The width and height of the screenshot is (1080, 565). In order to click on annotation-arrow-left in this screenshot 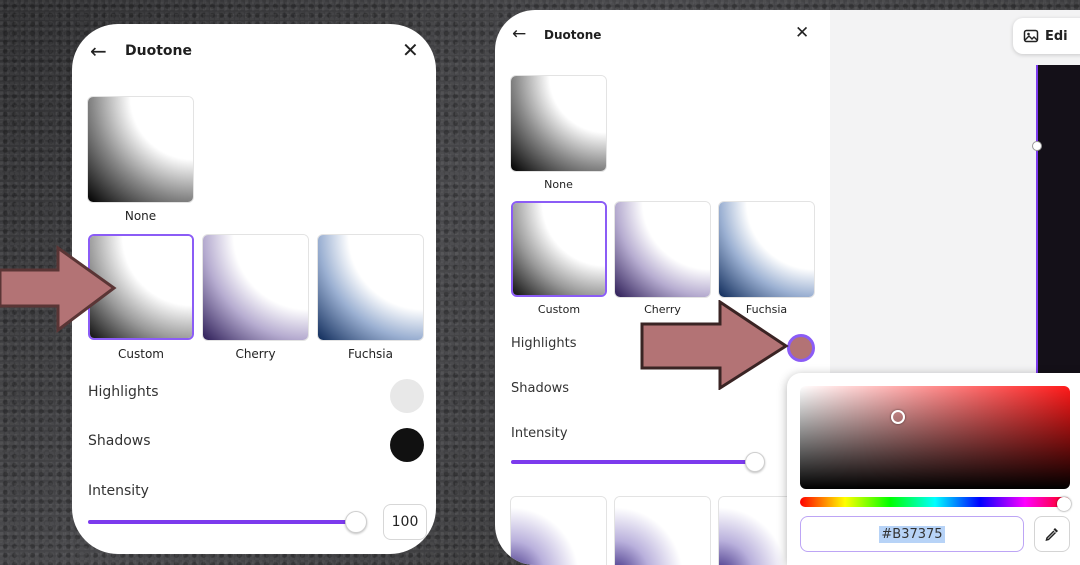, I will do `click(58, 289)`.